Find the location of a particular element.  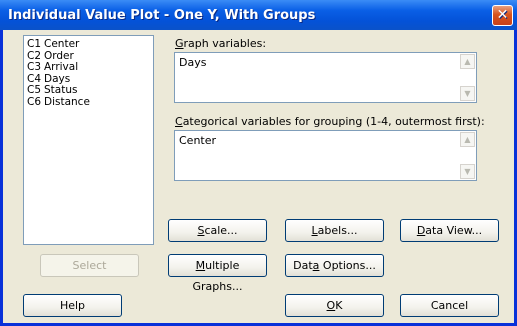

graph-variables-label: Graph variables: is located at coordinates (220, 43).